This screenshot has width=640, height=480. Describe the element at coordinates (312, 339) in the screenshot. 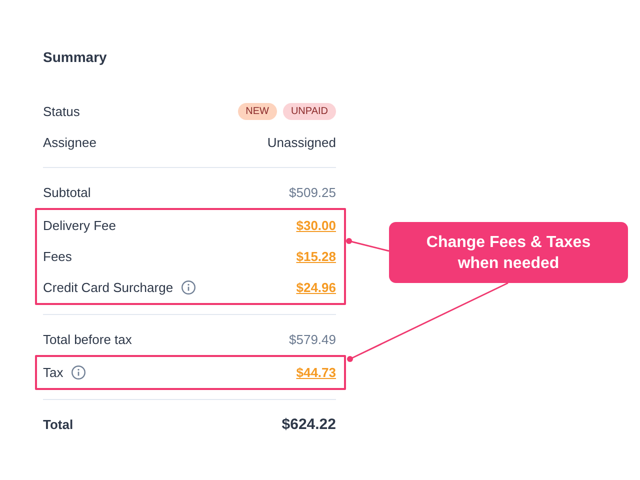

I see `row-value: $579.49` at that location.